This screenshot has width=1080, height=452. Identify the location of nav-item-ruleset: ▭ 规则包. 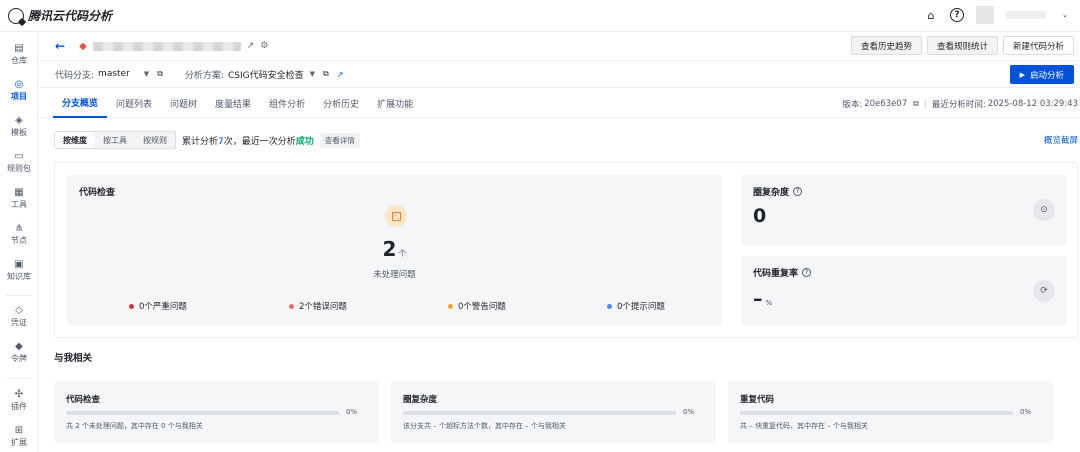
(19, 162).